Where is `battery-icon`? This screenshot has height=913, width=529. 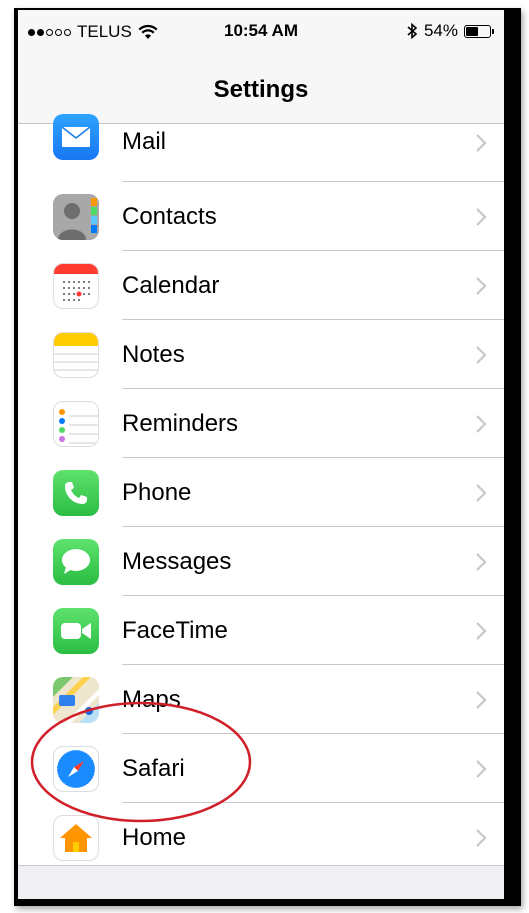 battery-icon is located at coordinates (479, 31).